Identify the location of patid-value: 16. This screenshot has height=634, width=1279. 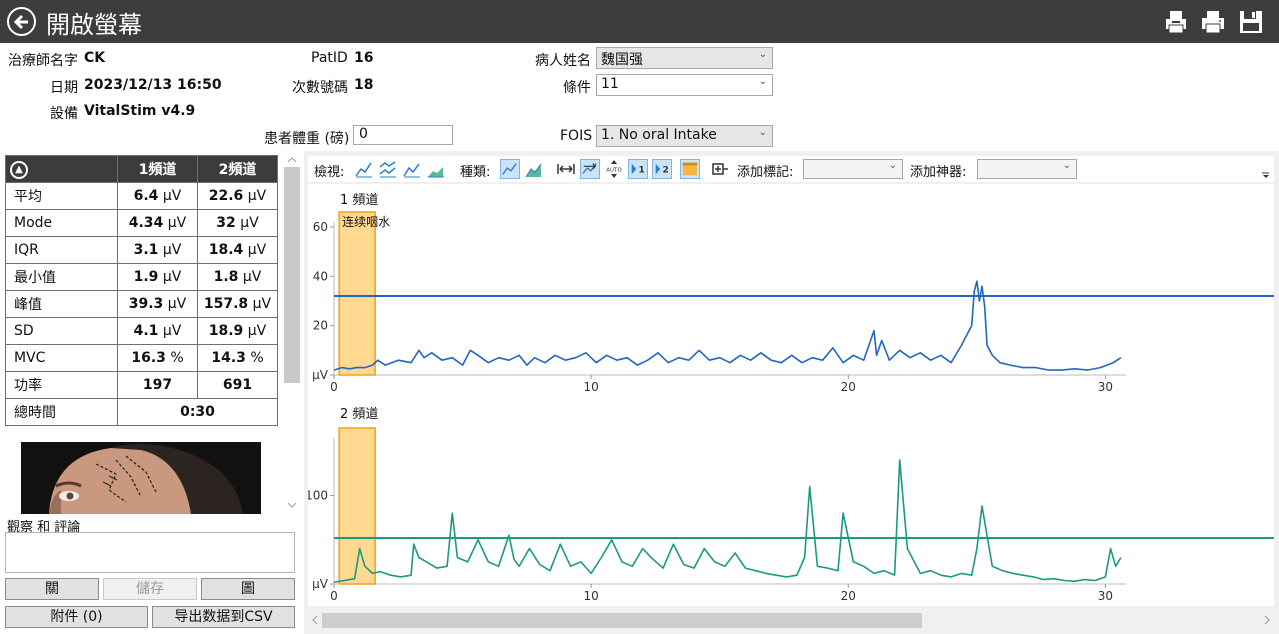
(364, 58).